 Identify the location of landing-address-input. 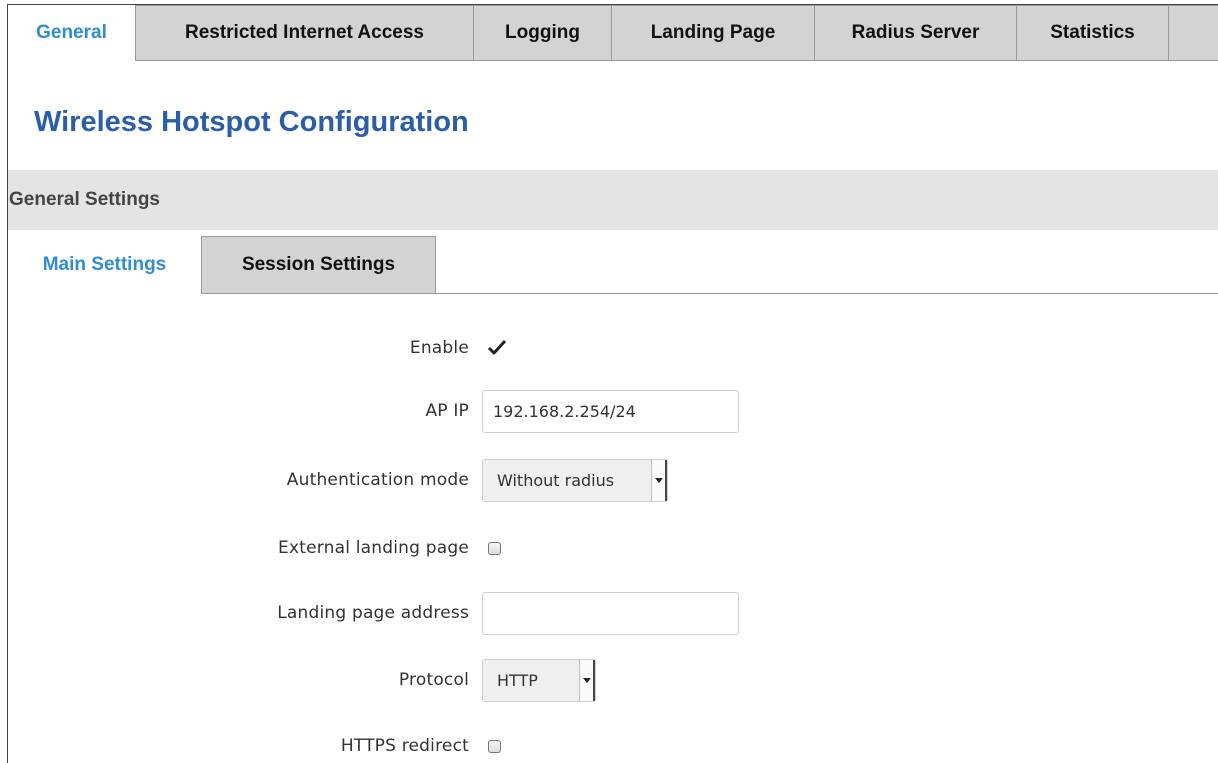
(610, 613).